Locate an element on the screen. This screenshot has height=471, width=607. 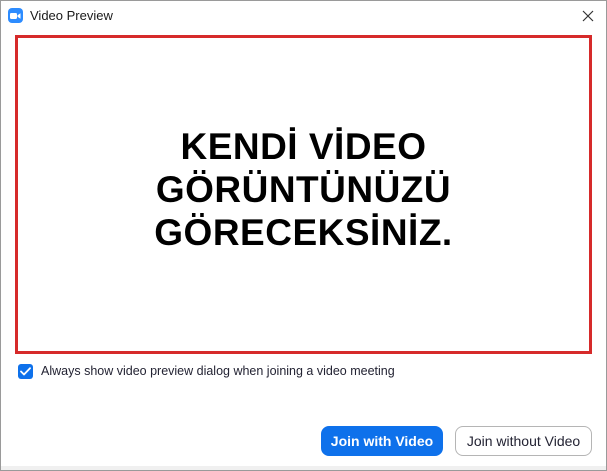
window-title: Video Preview is located at coordinates (71, 15).